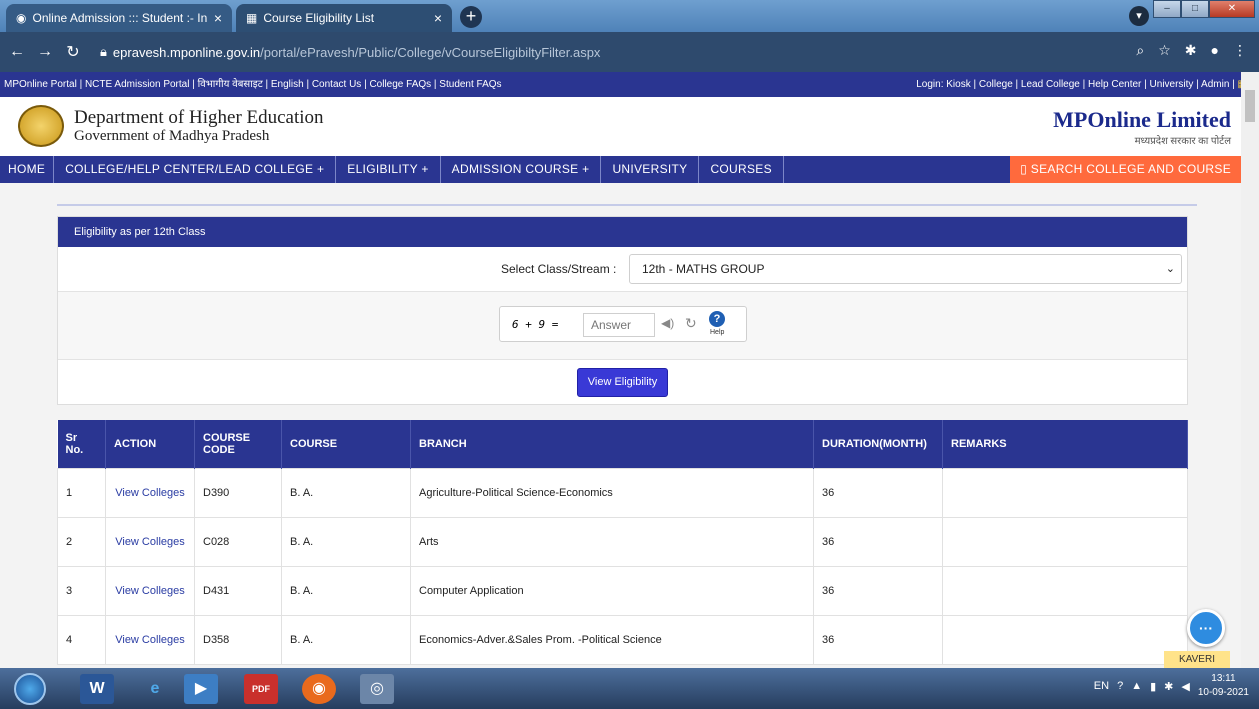 This screenshot has height=709, width=1259. What do you see at coordinates (703, 269) in the screenshot?
I see `stream-select-value: 12th - MATHS GROUP` at bounding box center [703, 269].